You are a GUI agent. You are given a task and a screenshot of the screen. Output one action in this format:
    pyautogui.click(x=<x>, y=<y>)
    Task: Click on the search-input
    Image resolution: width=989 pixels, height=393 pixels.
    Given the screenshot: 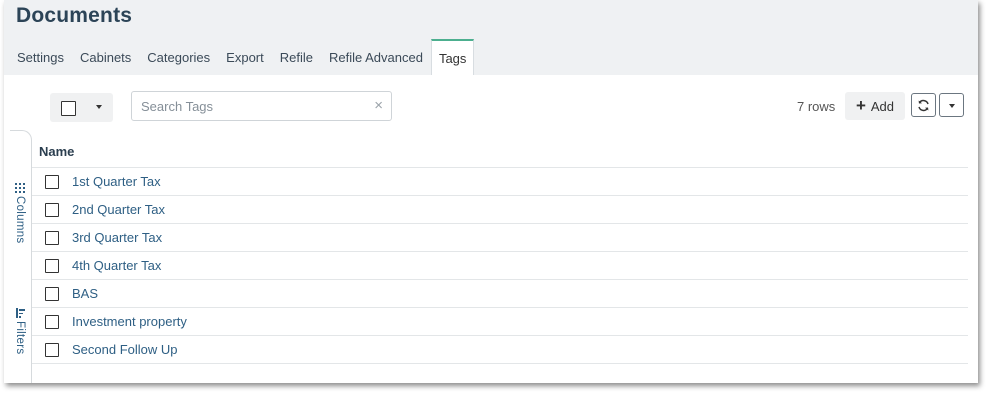 What is the action you would take?
    pyautogui.click(x=247, y=106)
    